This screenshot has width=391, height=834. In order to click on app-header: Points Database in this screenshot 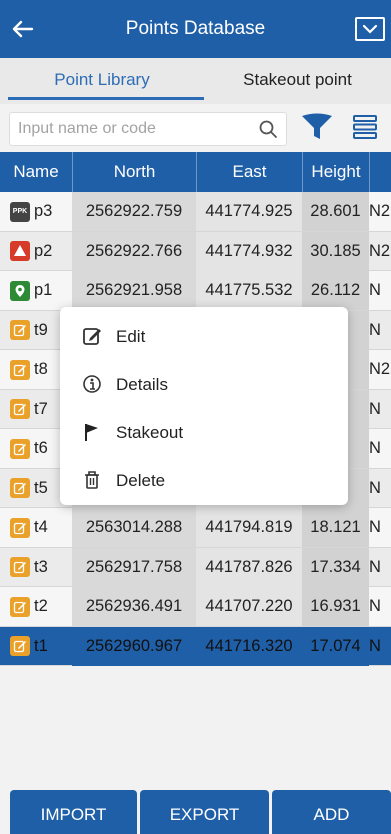, I will do `click(195, 29)`.